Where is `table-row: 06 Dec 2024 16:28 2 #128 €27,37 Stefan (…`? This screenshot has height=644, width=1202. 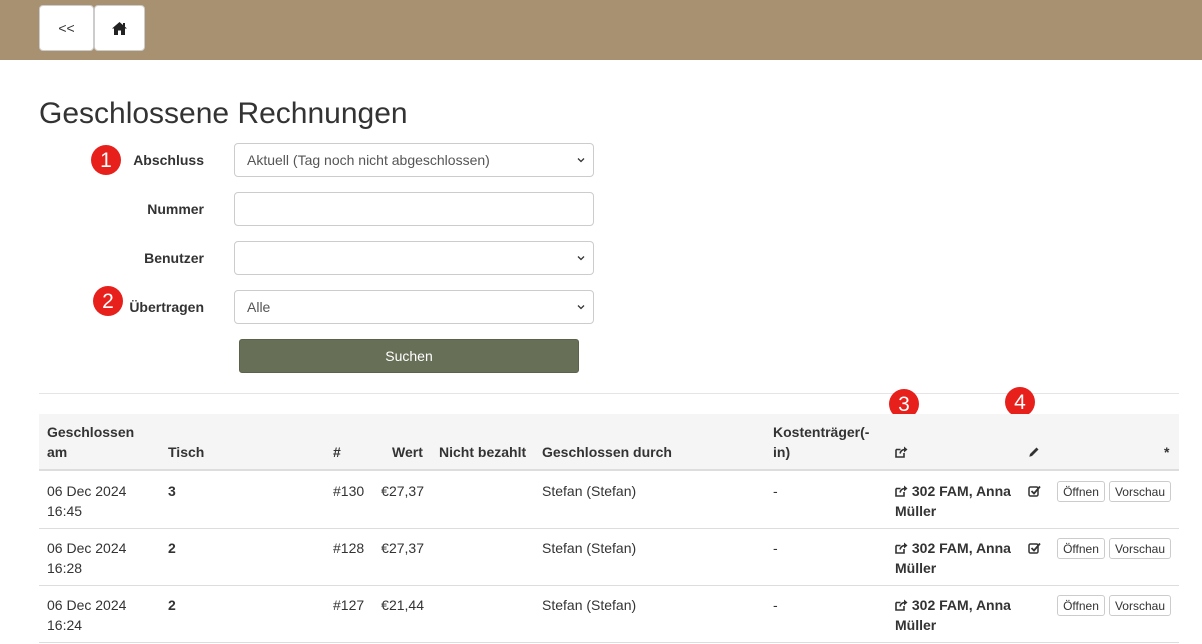
table-row: 06 Dec 2024 16:28 2 #128 €27,37 Stefan (… is located at coordinates (609, 557).